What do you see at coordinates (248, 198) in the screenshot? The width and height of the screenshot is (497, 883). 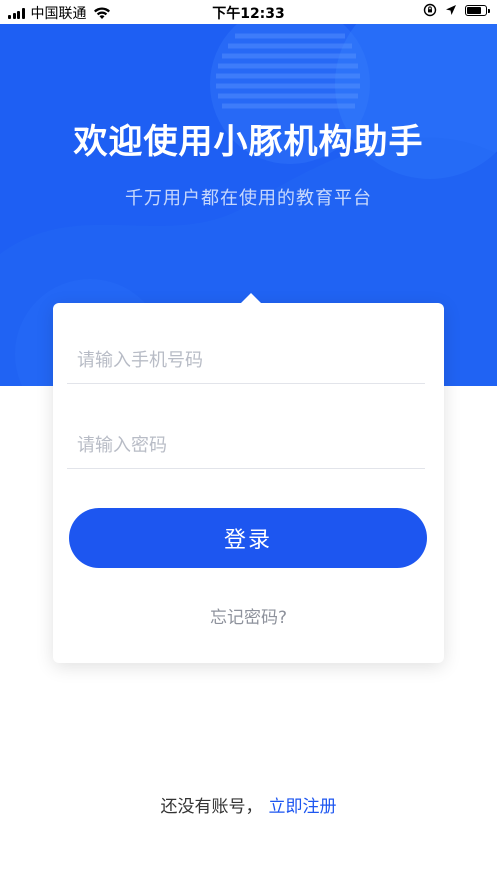 I see `page-subtitle: 千万用户都在使用的教育平台` at bounding box center [248, 198].